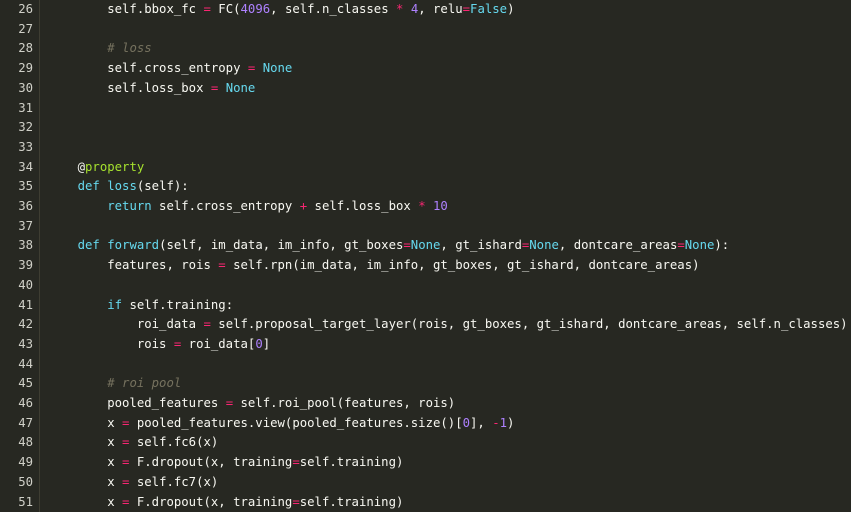 The image size is (851, 512). I want to click on code-line: 32, so click(425, 128).